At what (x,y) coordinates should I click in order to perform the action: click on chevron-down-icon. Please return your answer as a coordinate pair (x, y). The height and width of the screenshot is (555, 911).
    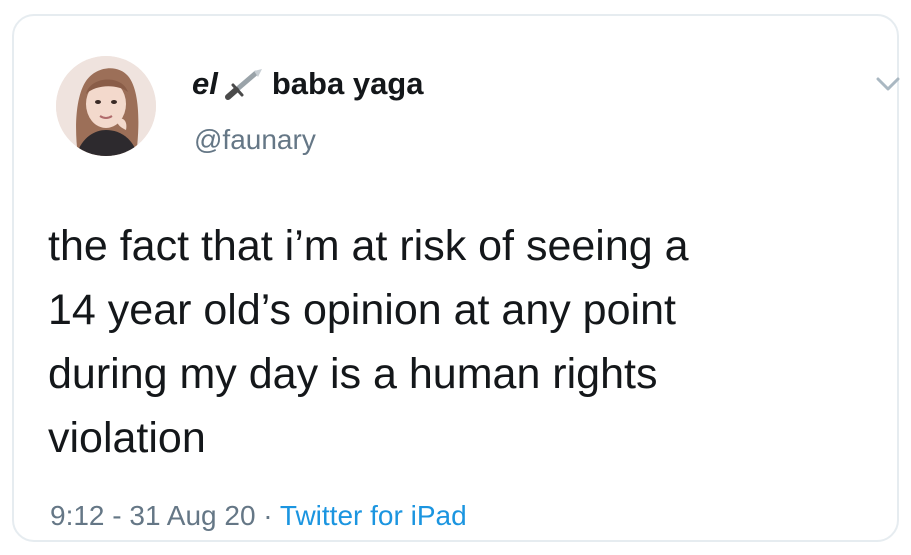
    Looking at the image, I should click on (888, 84).